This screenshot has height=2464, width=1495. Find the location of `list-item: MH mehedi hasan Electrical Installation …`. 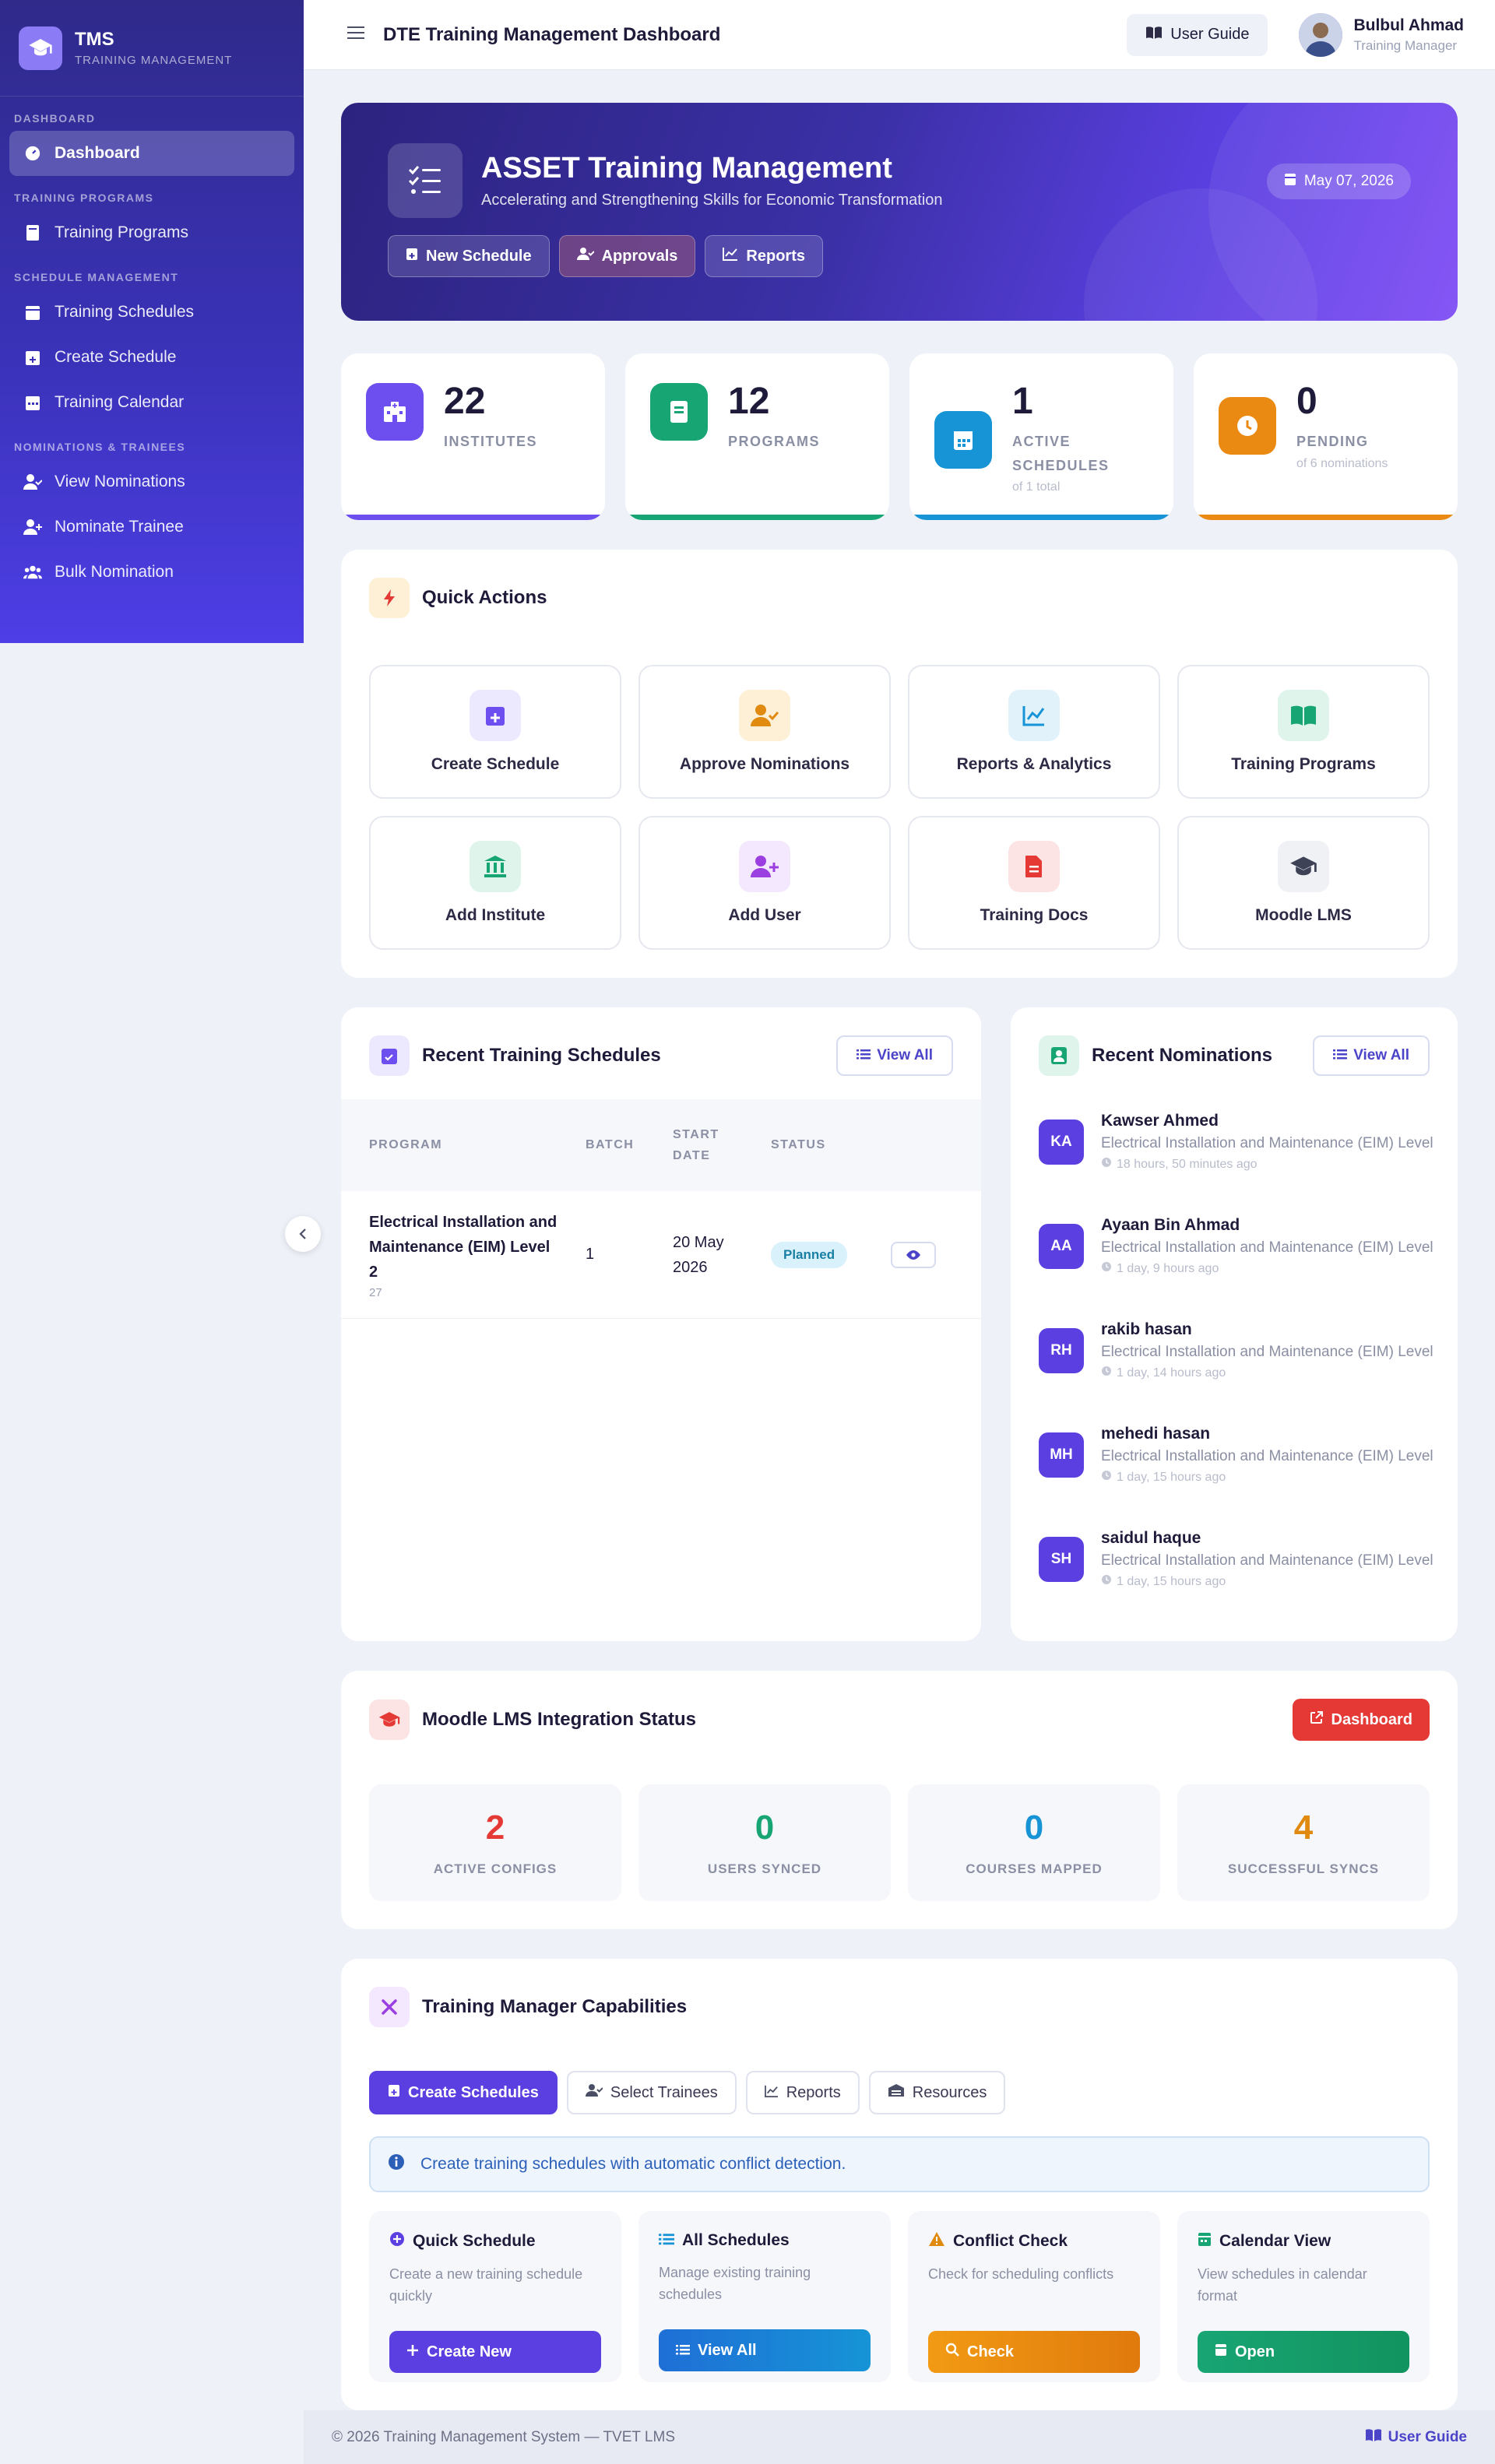

list-item: MH mehedi hasan Electrical Installation … is located at coordinates (1248, 1477).